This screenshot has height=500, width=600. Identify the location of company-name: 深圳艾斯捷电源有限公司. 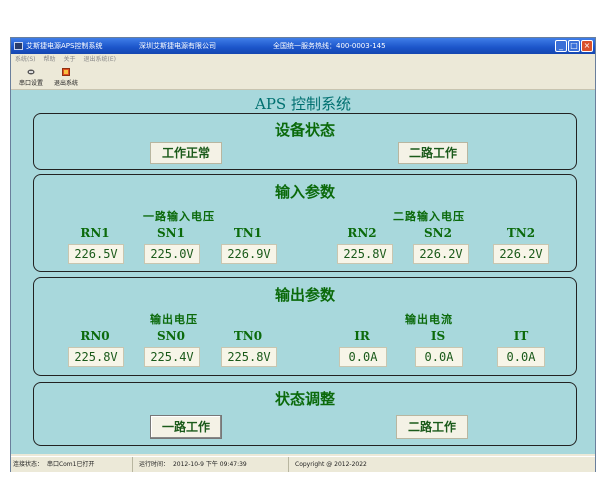
(177, 46).